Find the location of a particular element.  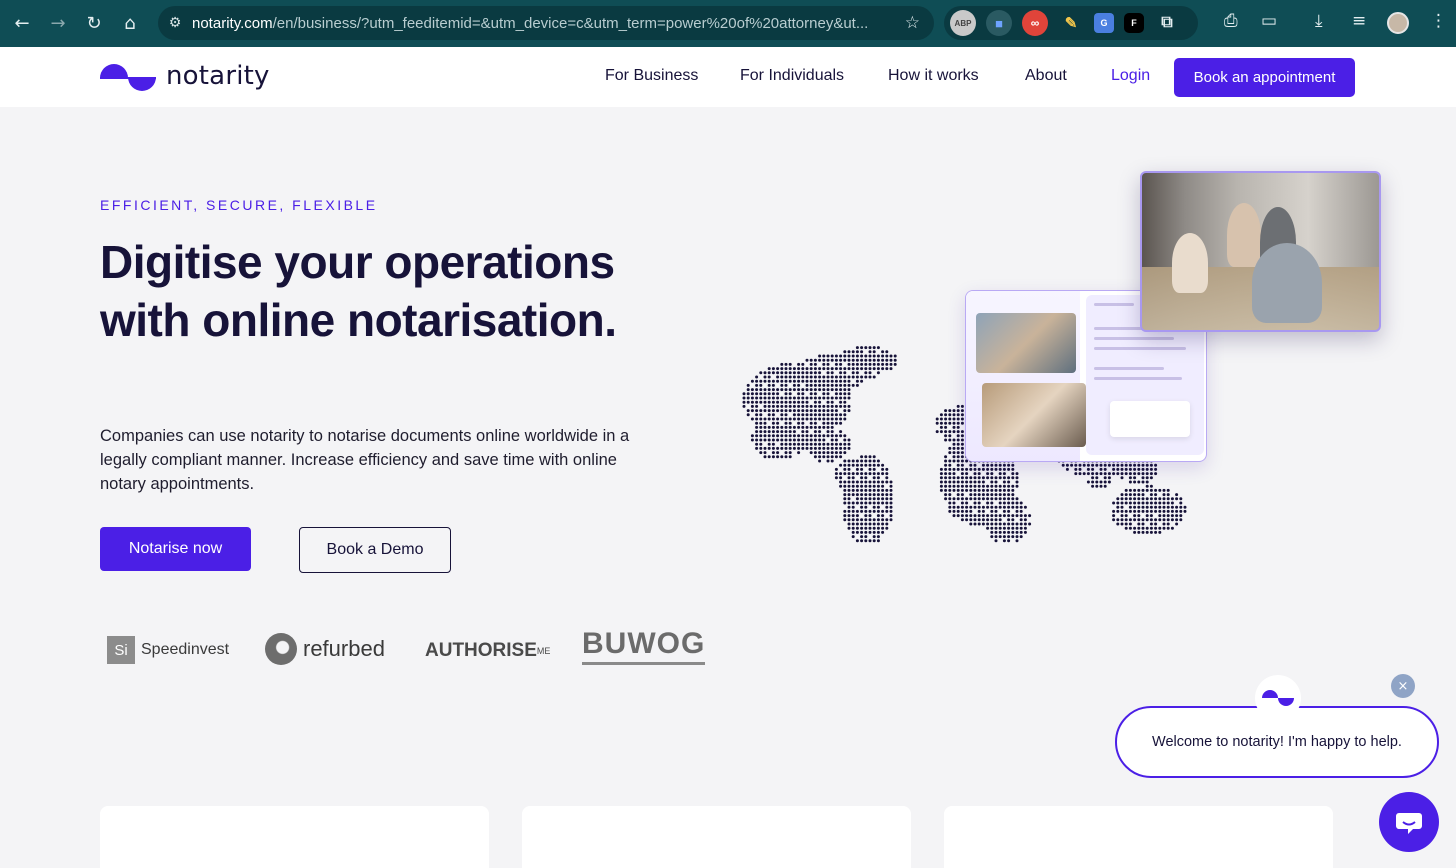

login-link: Login is located at coordinates (1130, 76).